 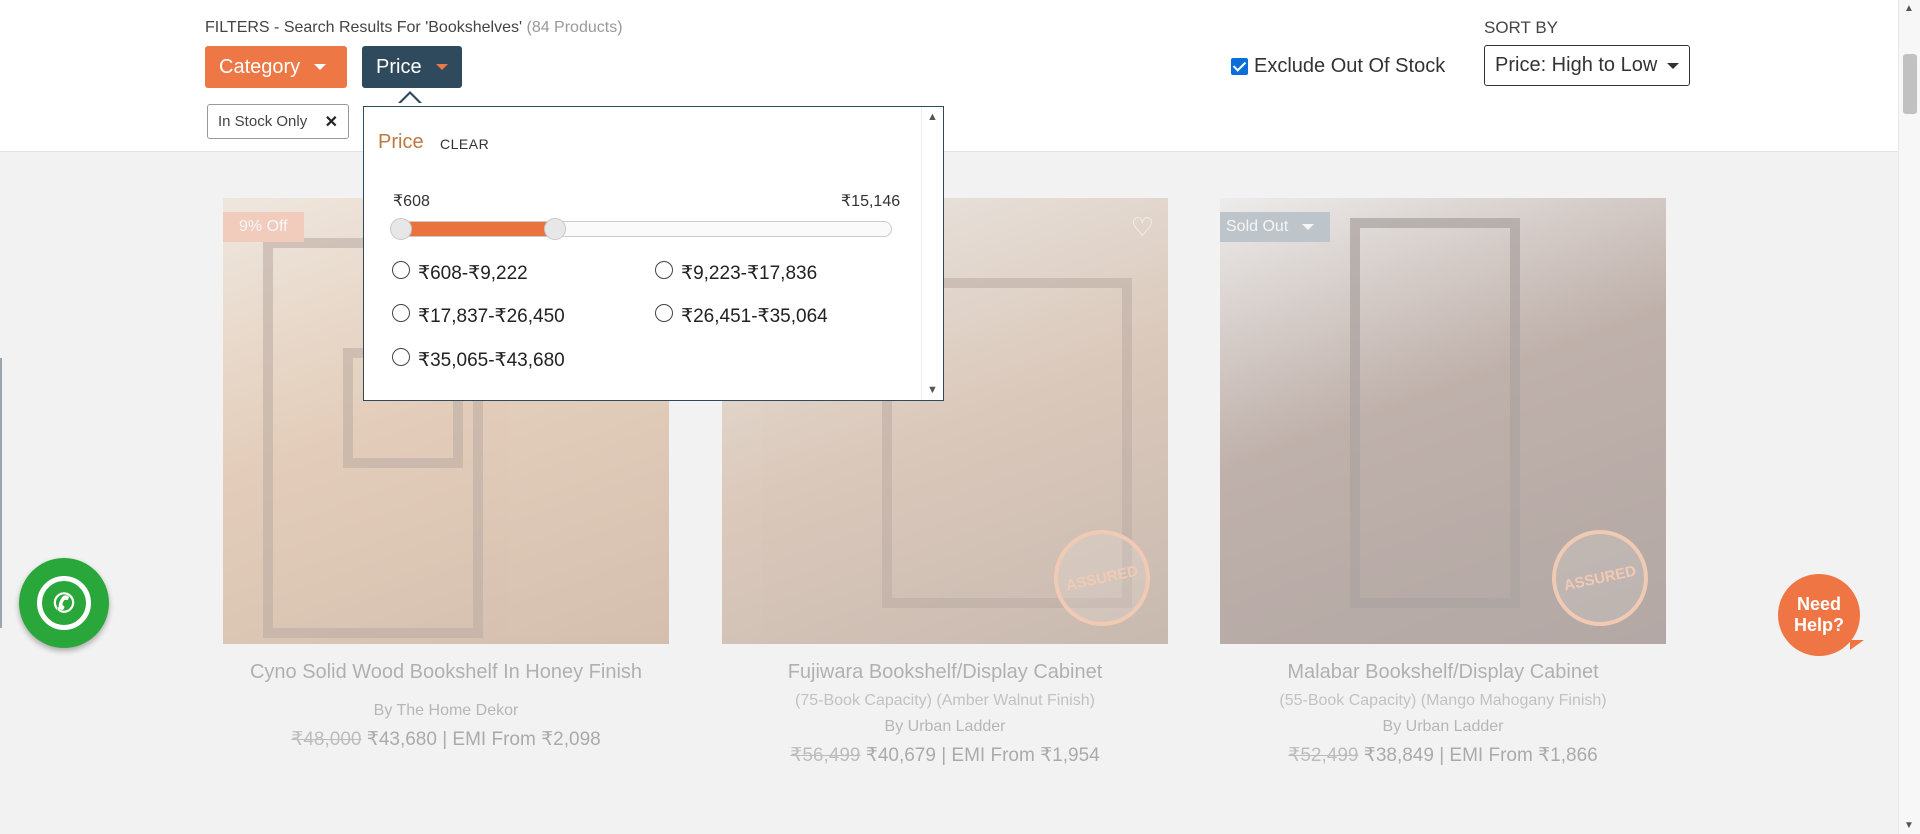 I want to click on product-price: ₹52,499 ₹38,849 | EMI From ₹1,866, so click(x=1443, y=755).